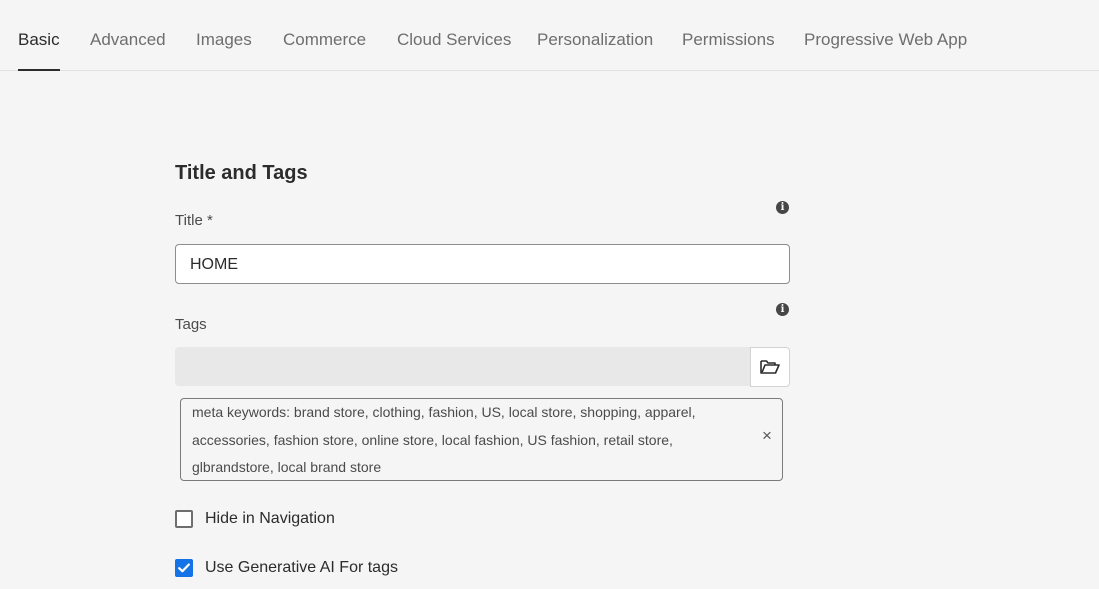 The height and width of the screenshot is (589, 1099). What do you see at coordinates (482, 264) in the screenshot?
I see `title-input: HOME` at bounding box center [482, 264].